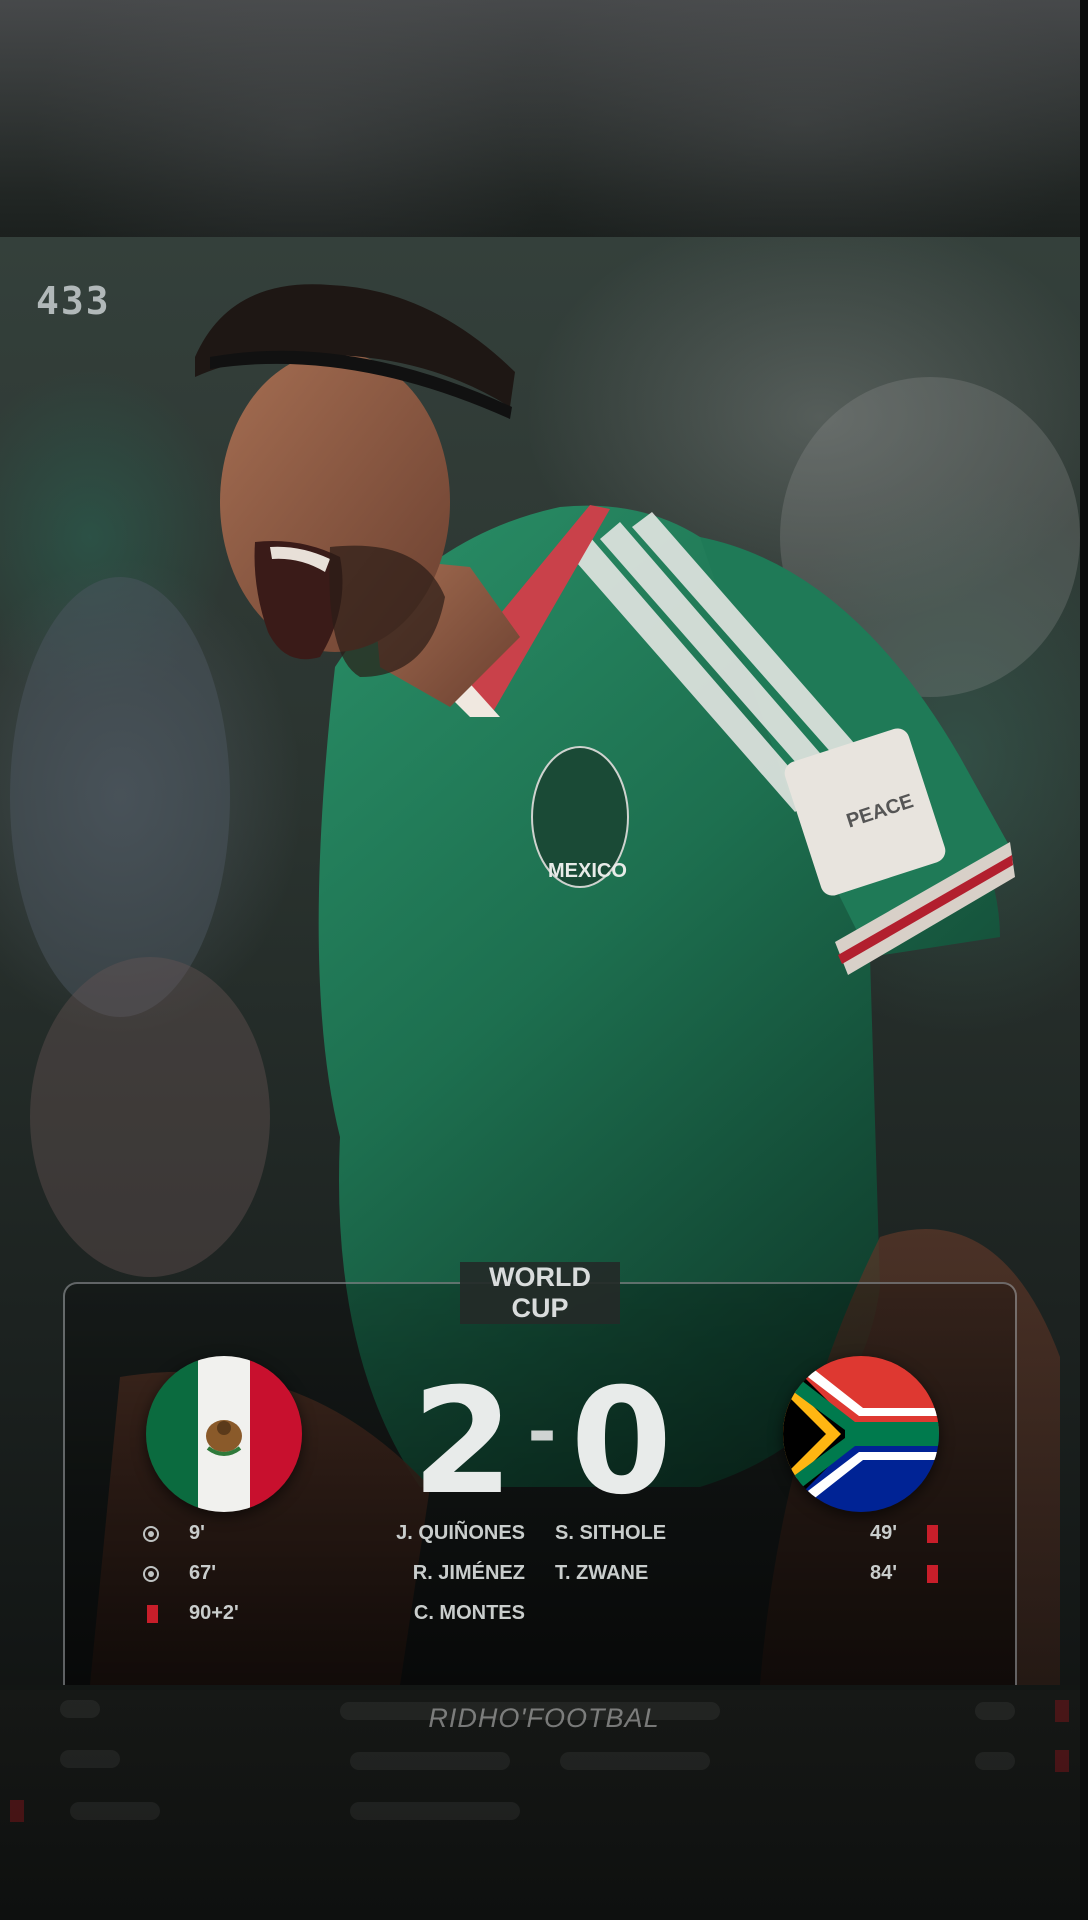 The height and width of the screenshot is (1920, 1088). I want to click on match-score: 2 -0, so click(543, 1437).